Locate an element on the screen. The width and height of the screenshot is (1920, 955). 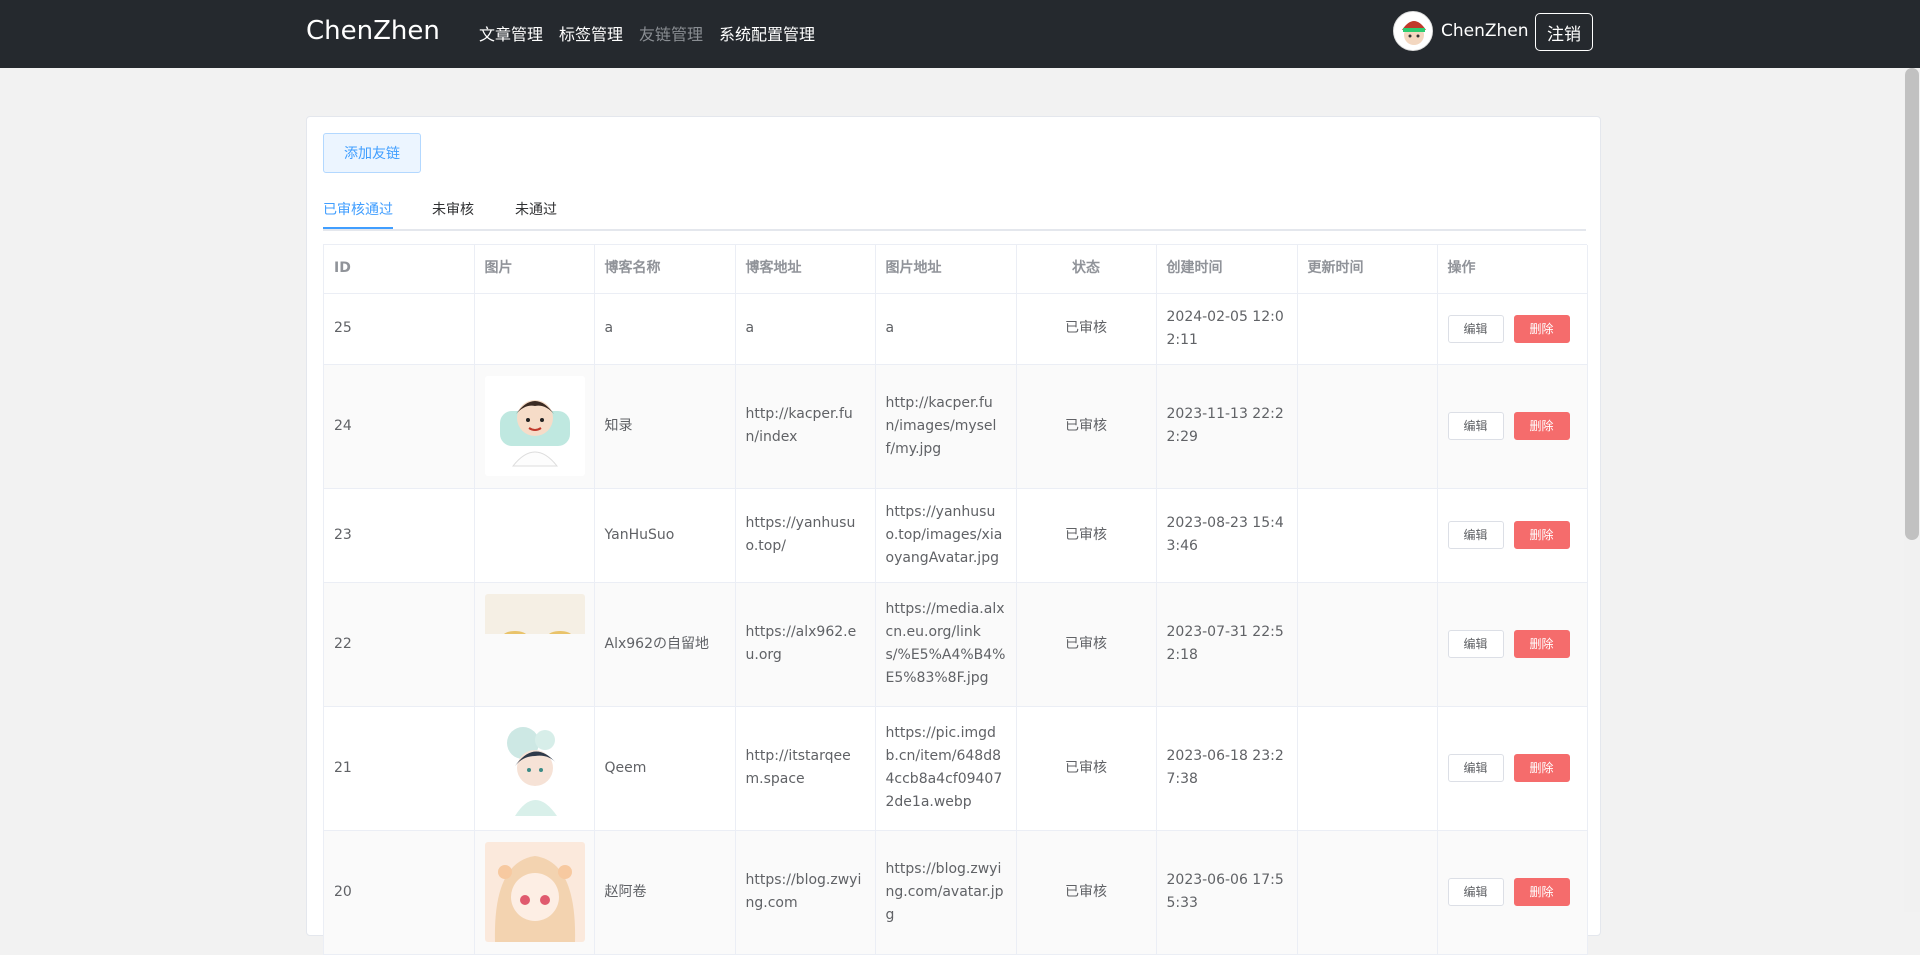
column-header-image: 图片 is located at coordinates (534, 269).